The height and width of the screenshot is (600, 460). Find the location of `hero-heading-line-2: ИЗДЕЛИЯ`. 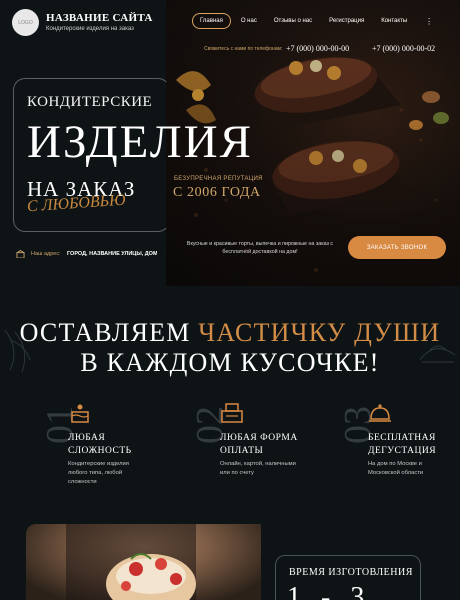

hero-heading-line-2: ИЗДЕЛИЯ is located at coordinates (140, 142).